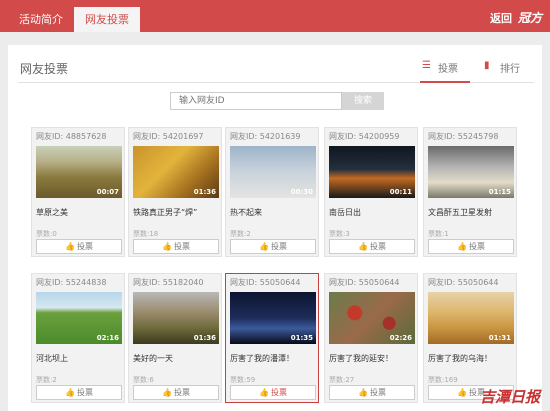 The image size is (550, 411). I want to click on video-thumbnail: 00:30, so click(273, 172).